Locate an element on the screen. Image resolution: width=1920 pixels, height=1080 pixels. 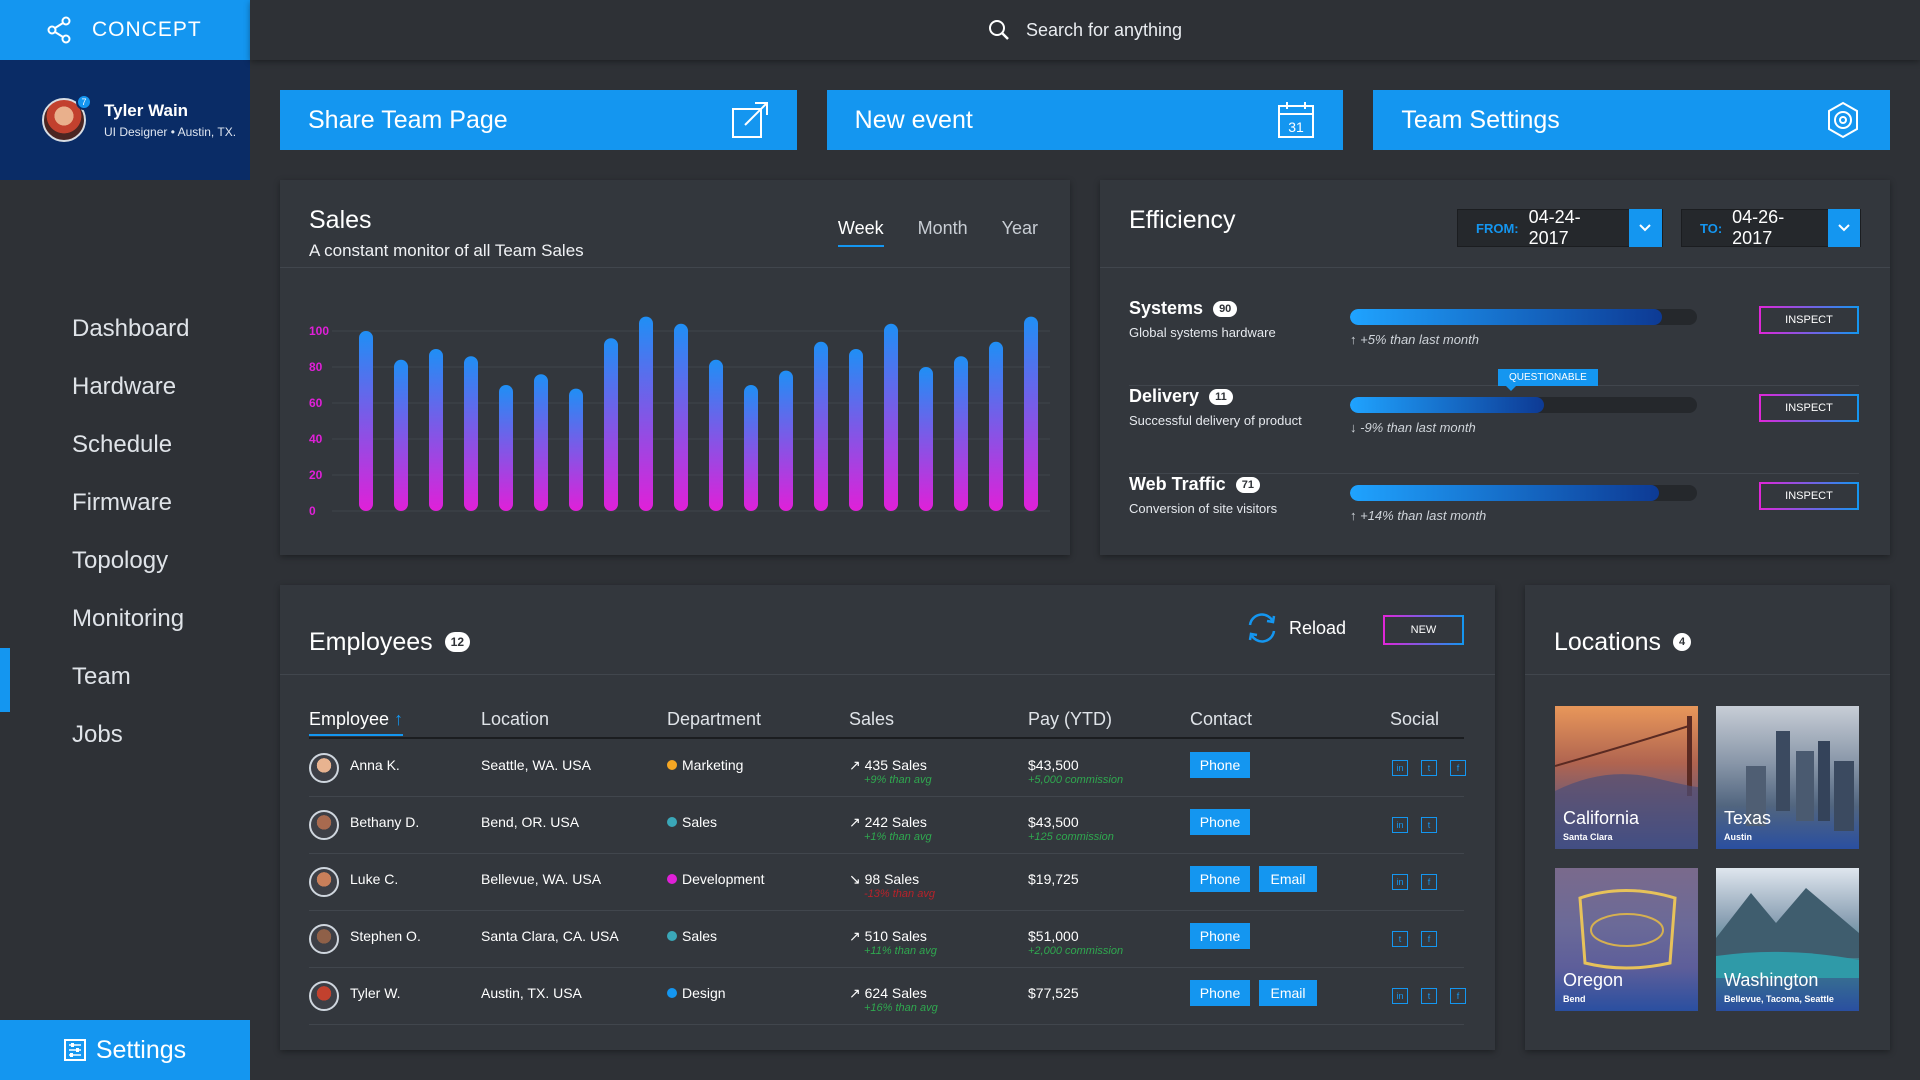
employee-sales: ↗ 242 Sales is located at coordinates (888, 822).